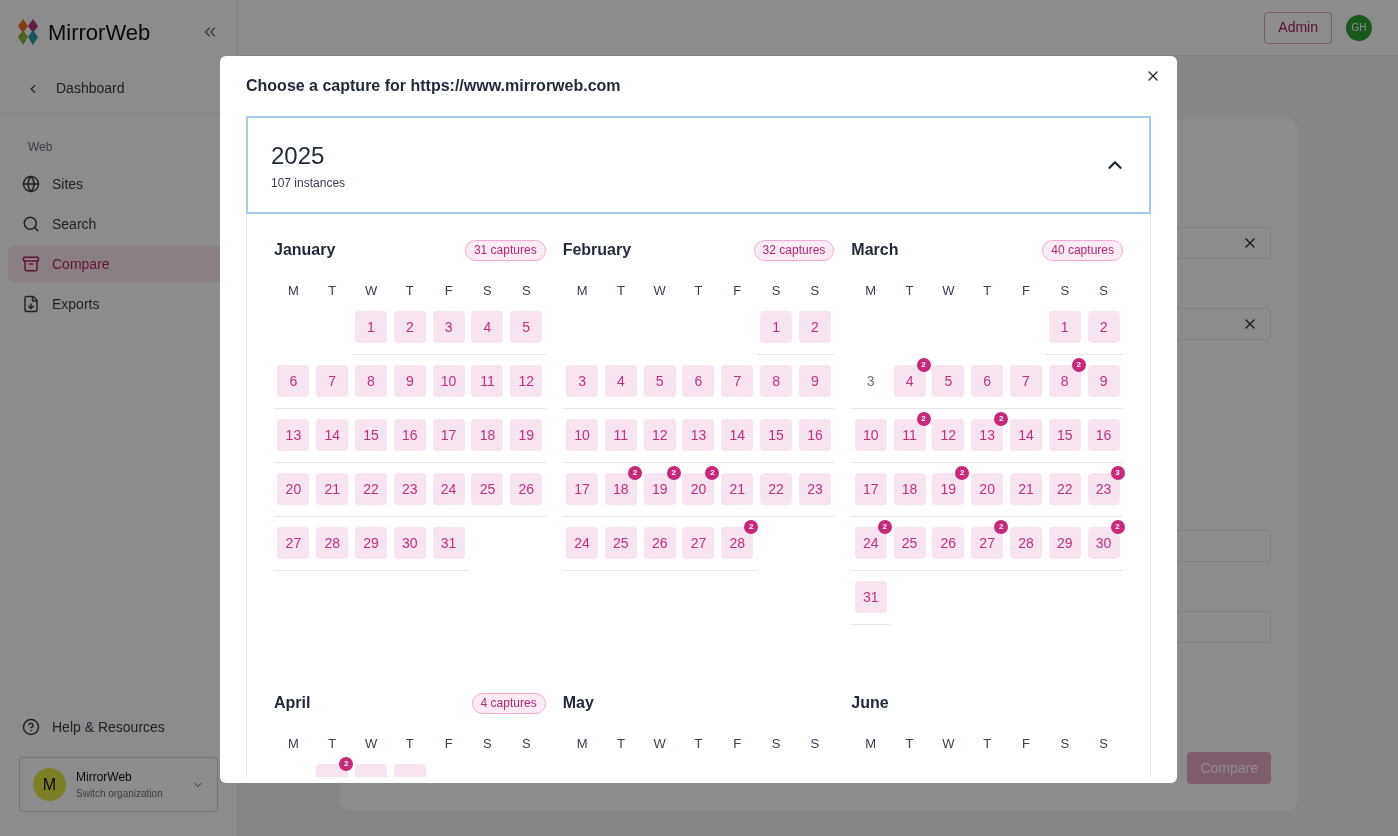 This screenshot has width=1398, height=836. What do you see at coordinates (298, 156) in the screenshot?
I see `year-title: 2025` at bounding box center [298, 156].